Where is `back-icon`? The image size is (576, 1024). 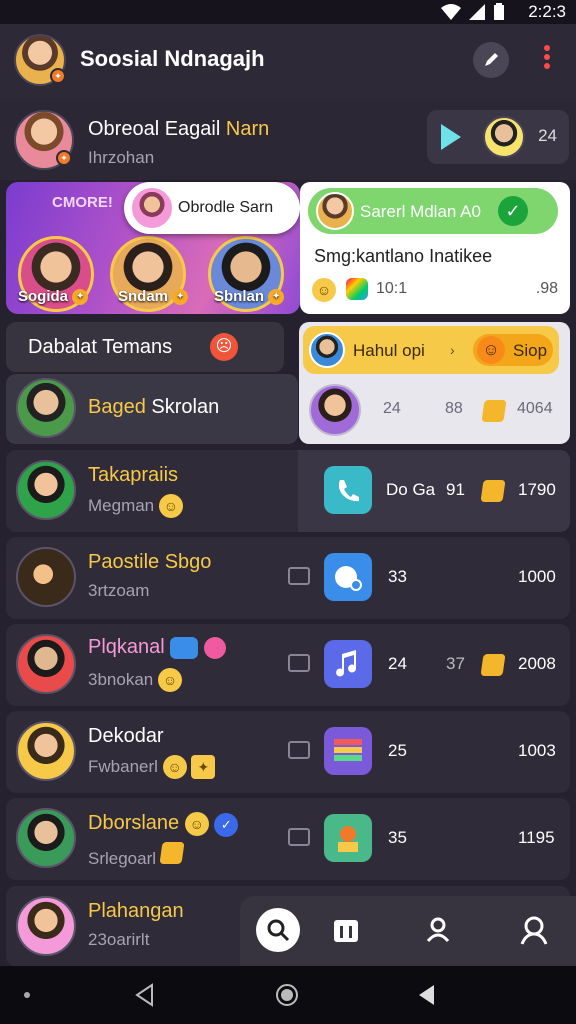
back-icon is located at coordinates (145, 995).